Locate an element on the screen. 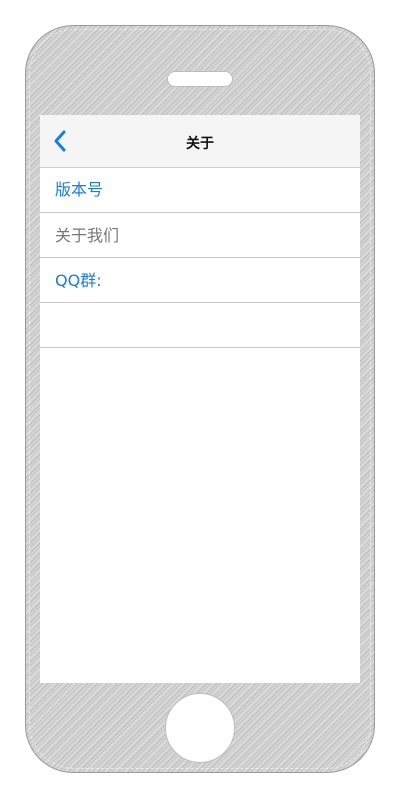 The height and width of the screenshot is (798, 400). list-item-about-us: 关于我们 is located at coordinates (200, 235).